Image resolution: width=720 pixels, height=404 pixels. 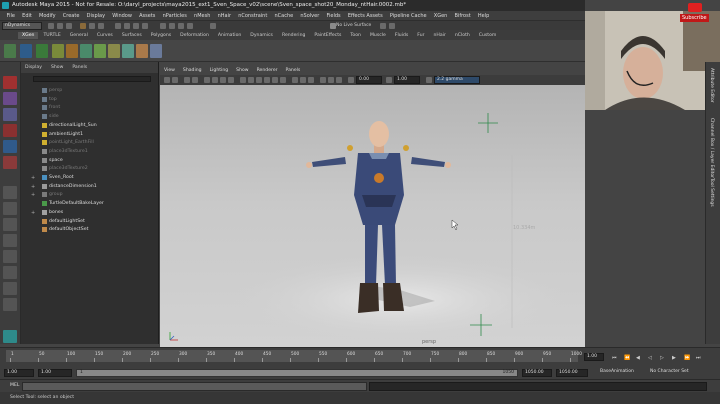 I want to click on input-line-icon, so click(x=213, y=26).